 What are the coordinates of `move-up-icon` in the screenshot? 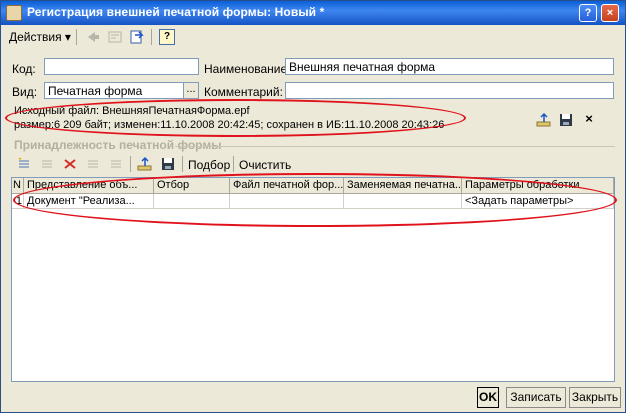 It's located at (93, 165).